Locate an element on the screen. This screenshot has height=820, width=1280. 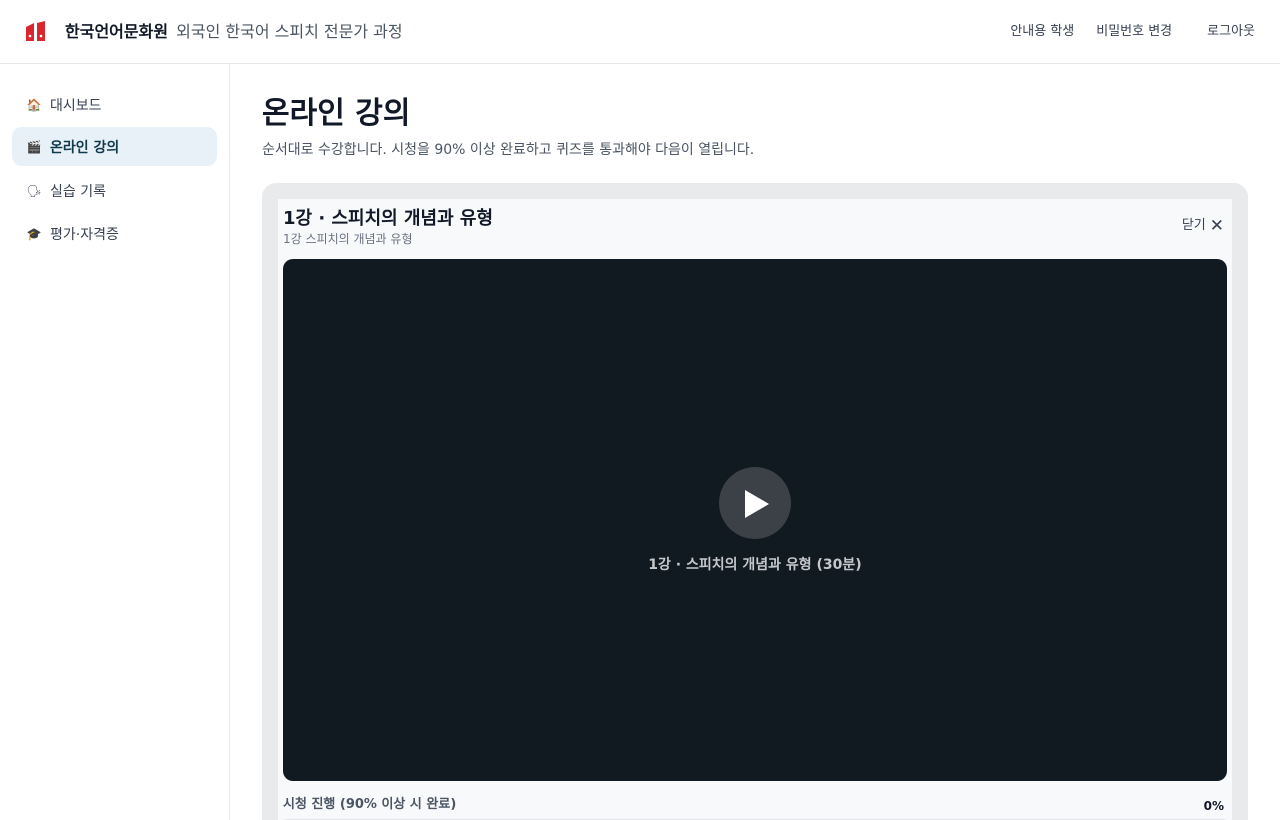
change-password-link: 비밀번호 변경 is located at coordinates (1134, 32).